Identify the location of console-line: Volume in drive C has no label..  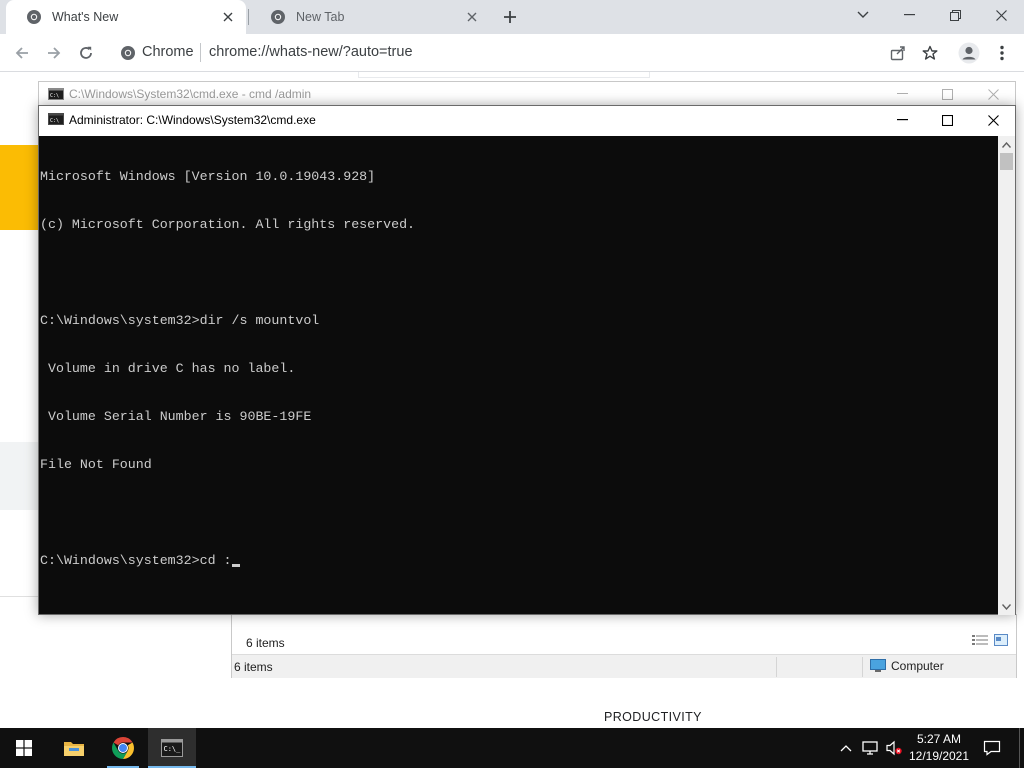
(168, 368).